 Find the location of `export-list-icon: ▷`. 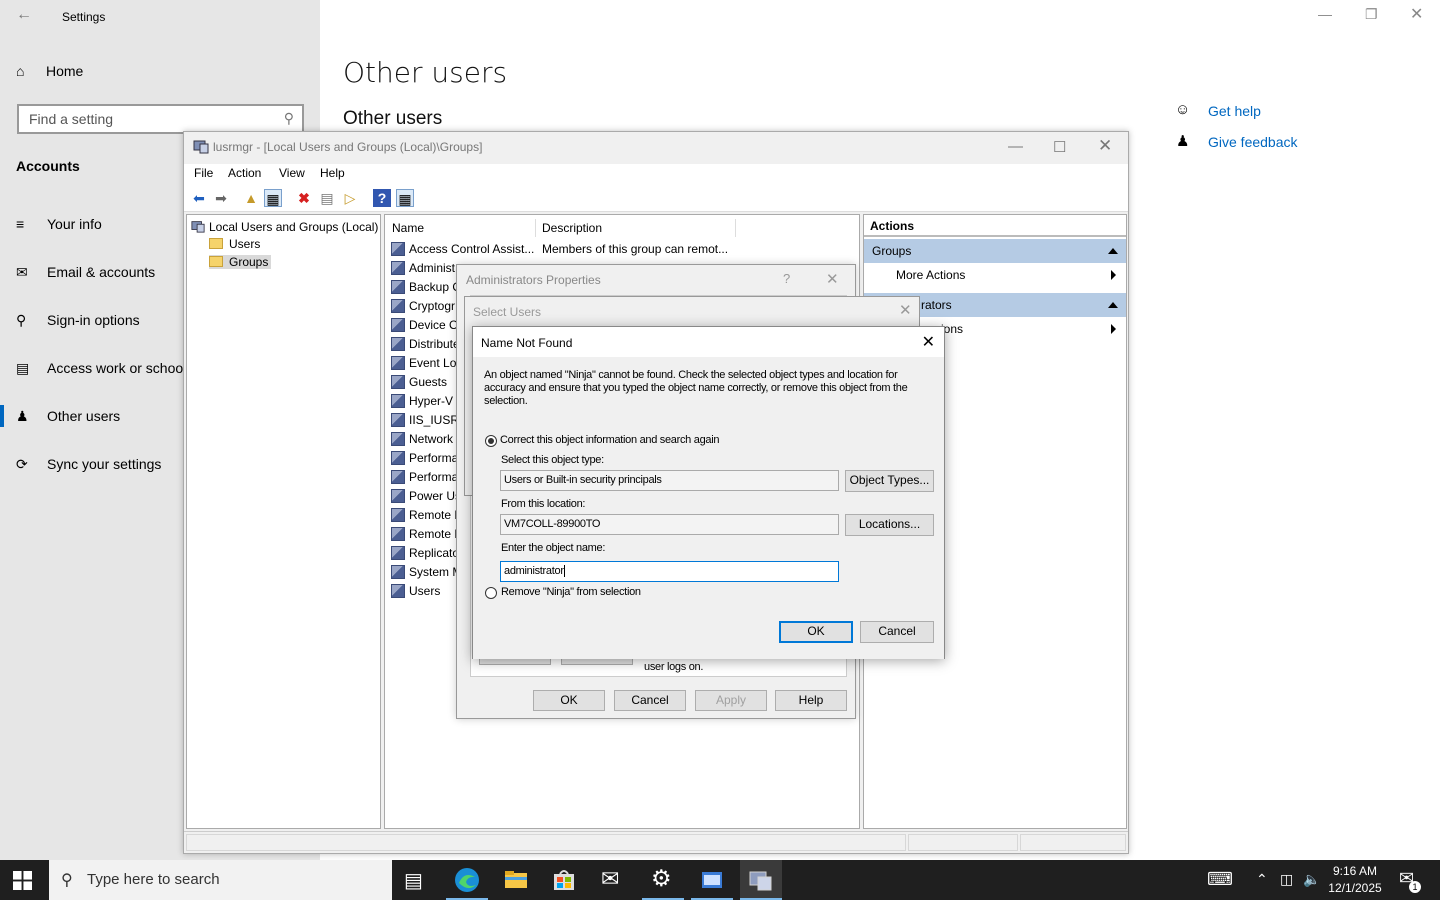

export-list-icon: ▷ is located at coordinates (350, 198).